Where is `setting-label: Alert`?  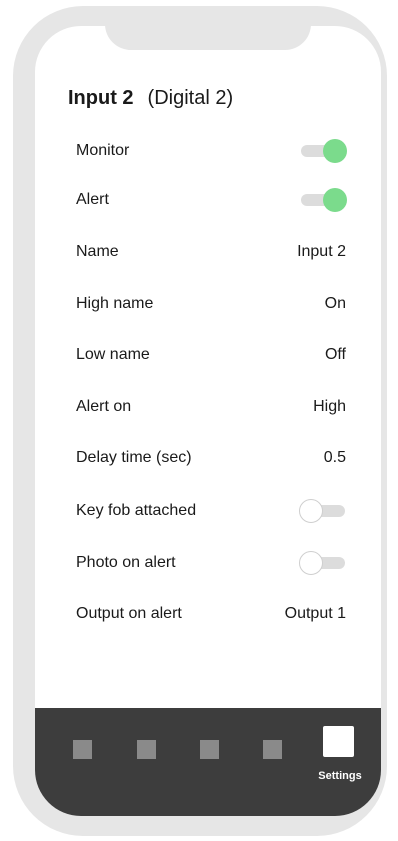
setting-label: Alert is located at coordinates (92, 199).